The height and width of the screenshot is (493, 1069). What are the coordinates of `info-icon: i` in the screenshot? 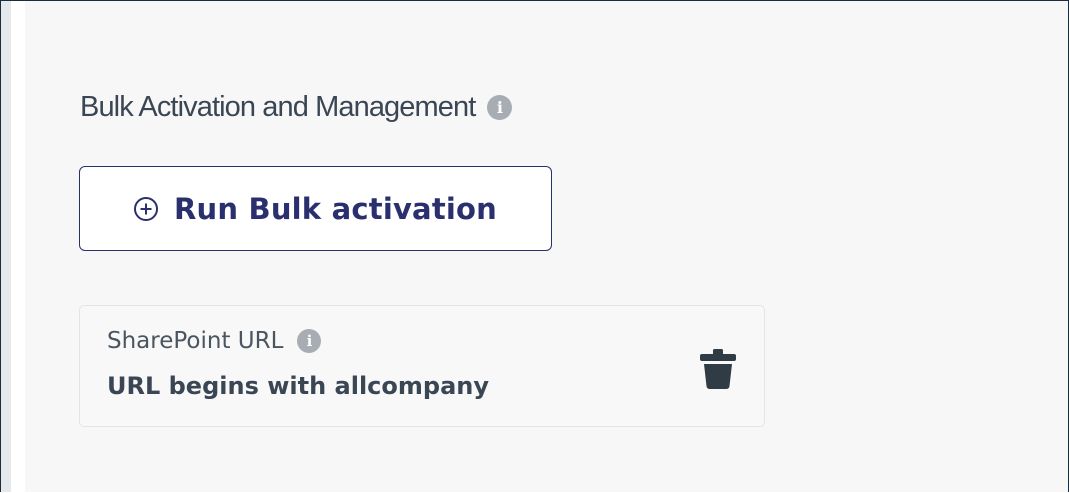 It's located at (500, 107).